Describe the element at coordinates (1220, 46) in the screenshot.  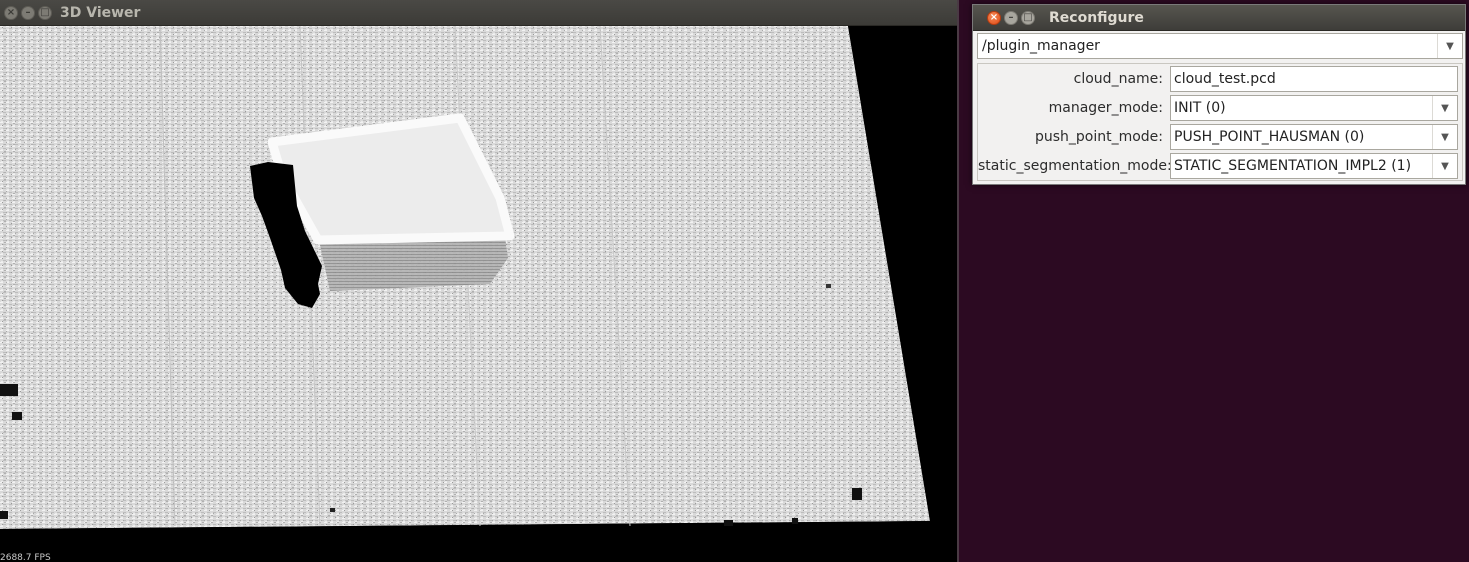
I see `node-select: /plugin_manager ▼` at that location.